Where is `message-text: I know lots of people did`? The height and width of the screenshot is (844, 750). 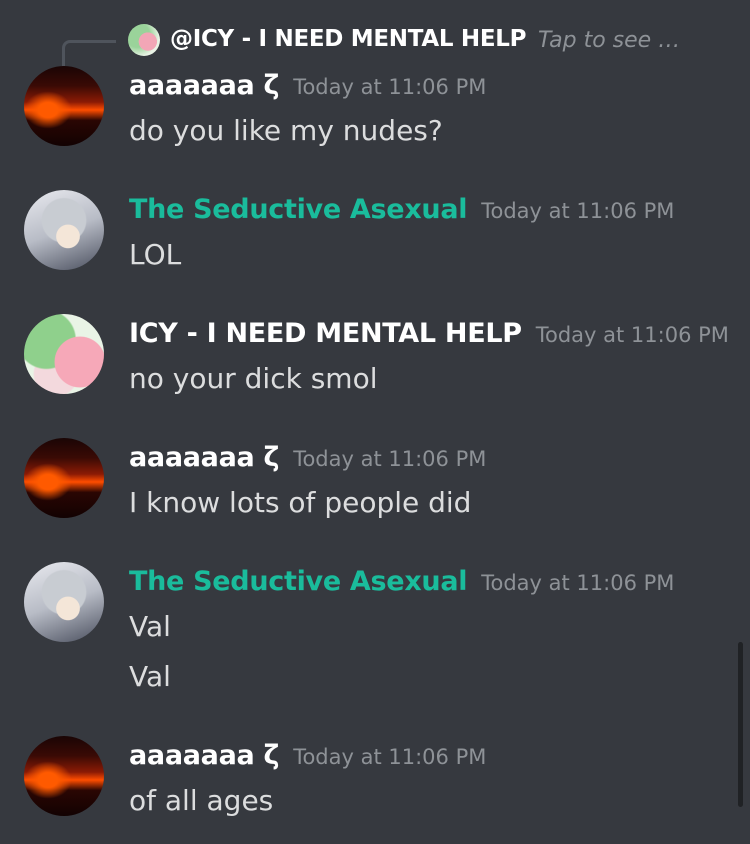 message-text: I know lots of people did is located at coordinates (300, 502).